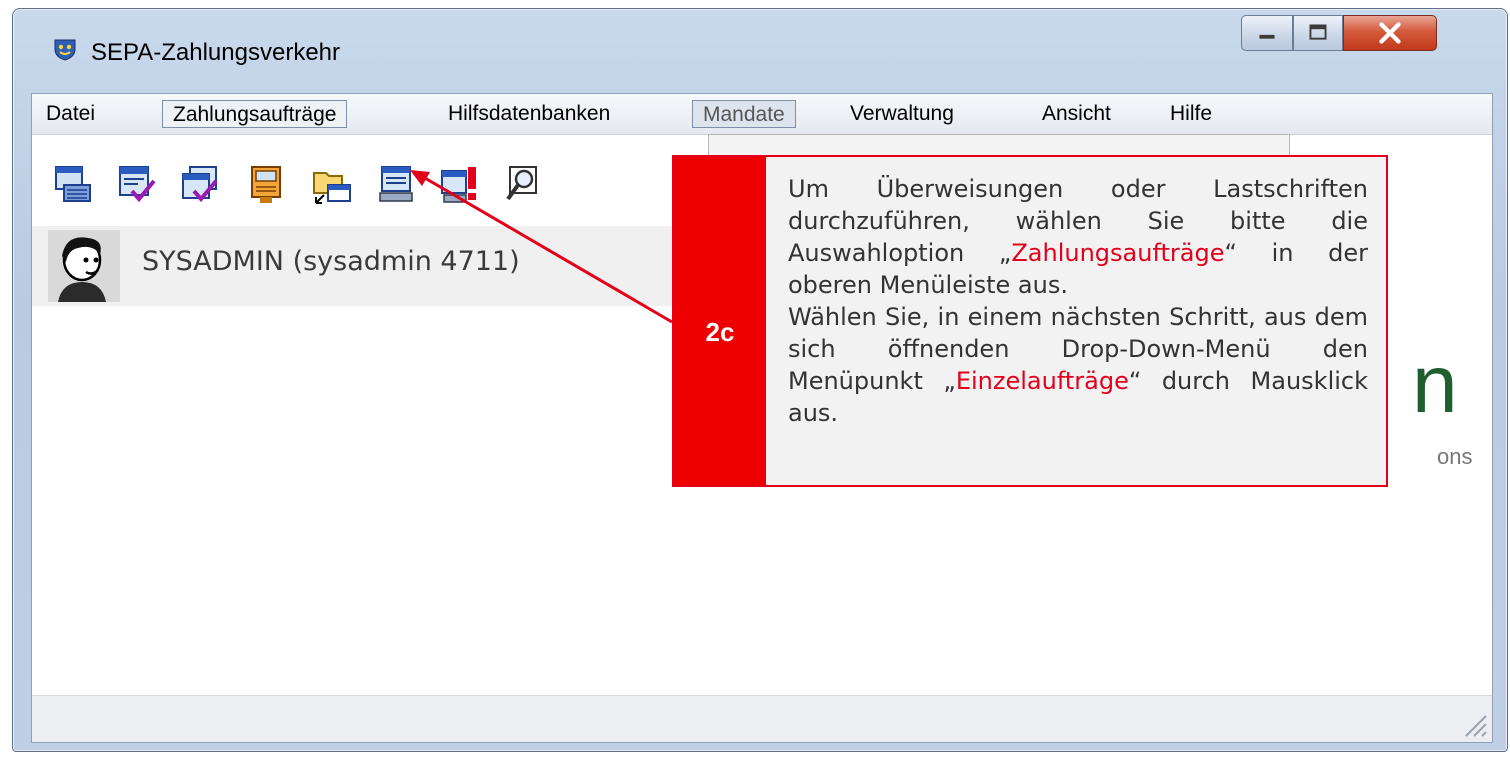 The height and width of the screenshot is (758, 1510). I want to click on maximize-button, so click(1318, 33).